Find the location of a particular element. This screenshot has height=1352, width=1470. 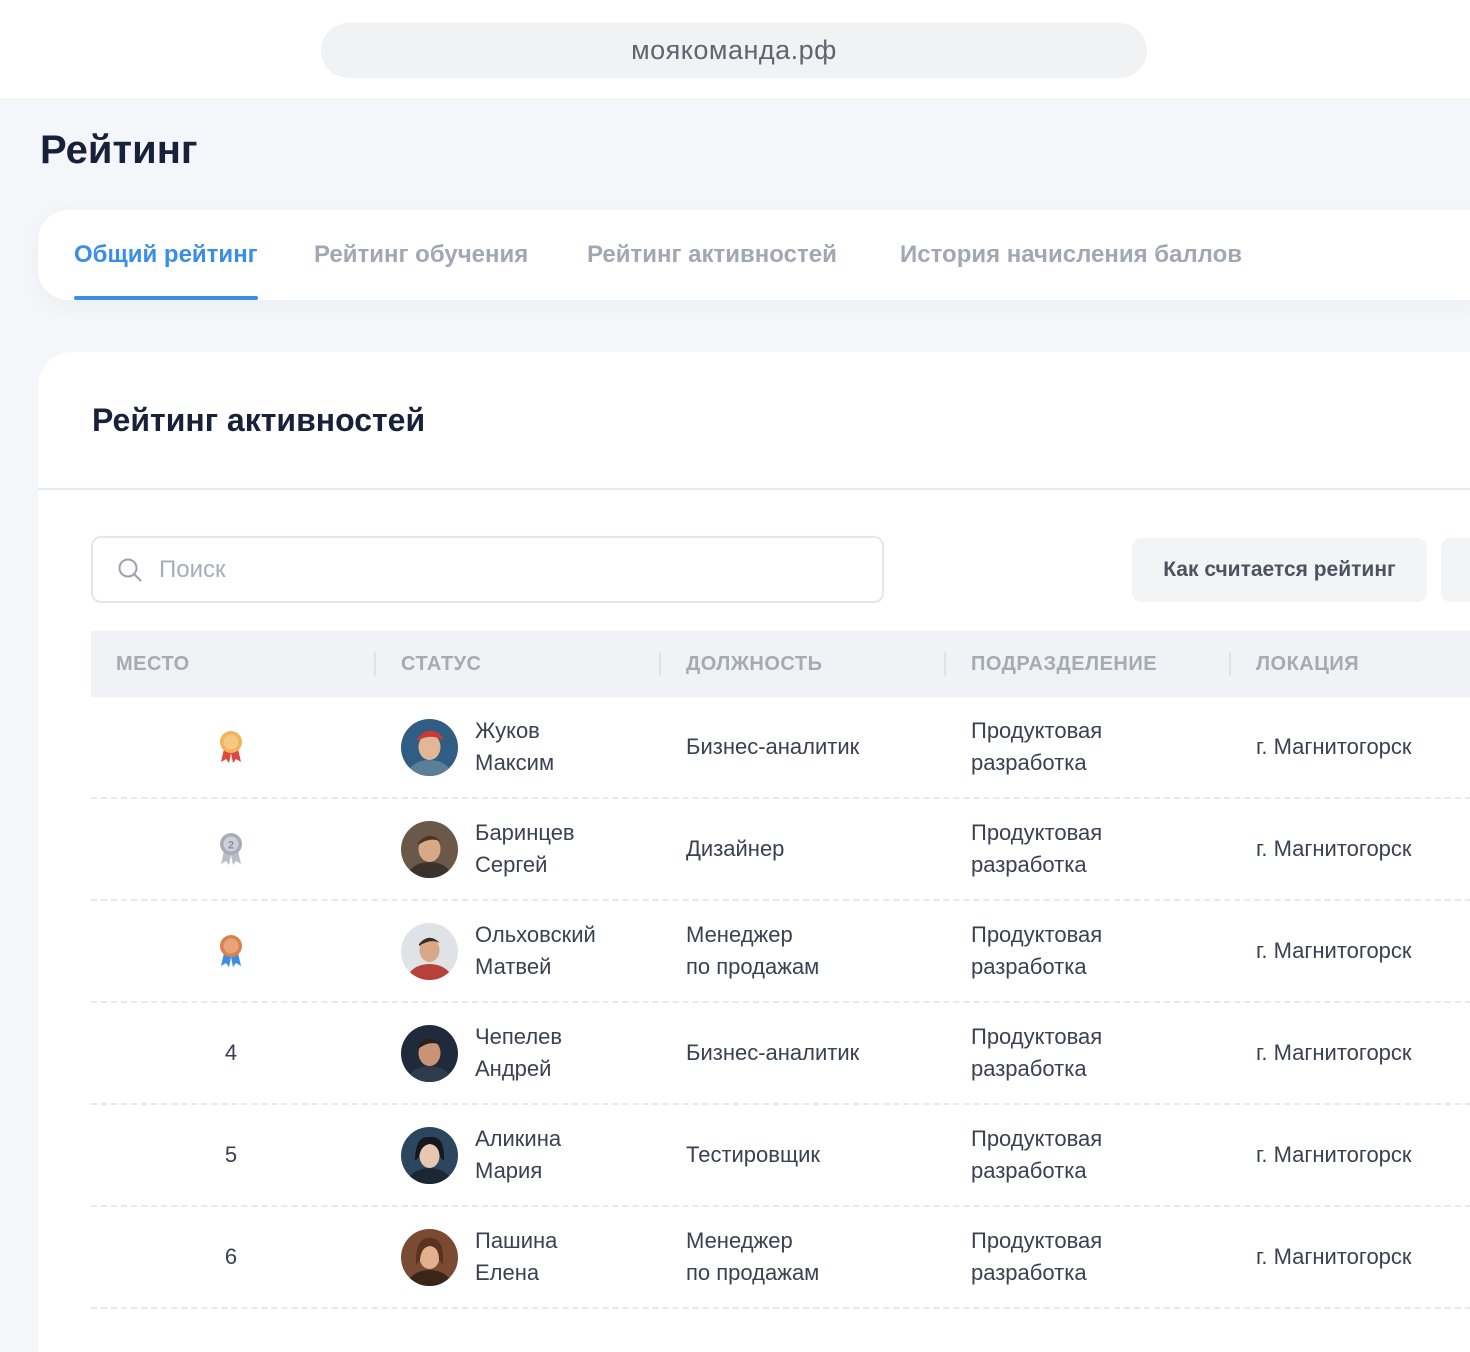

section-title: Рейтинг активностей is located at coordinates (259, 420).